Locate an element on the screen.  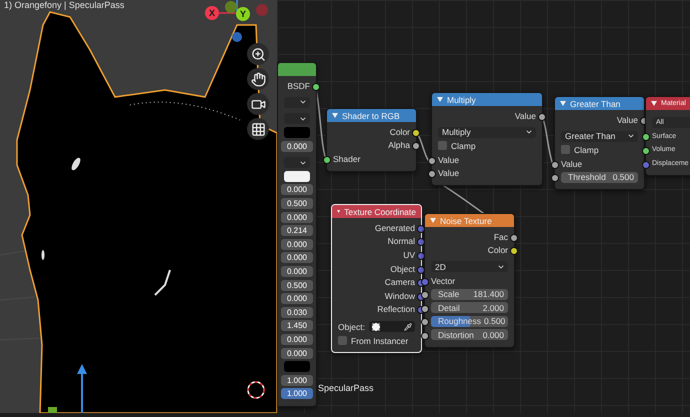
node-header: Multiply is located at coordinates (487, 99).